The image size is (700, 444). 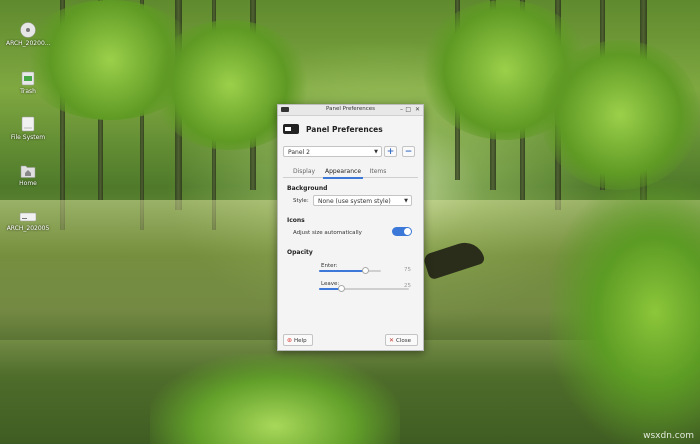 I want to click on close-icon: ✕, so click(x=417, y=109).